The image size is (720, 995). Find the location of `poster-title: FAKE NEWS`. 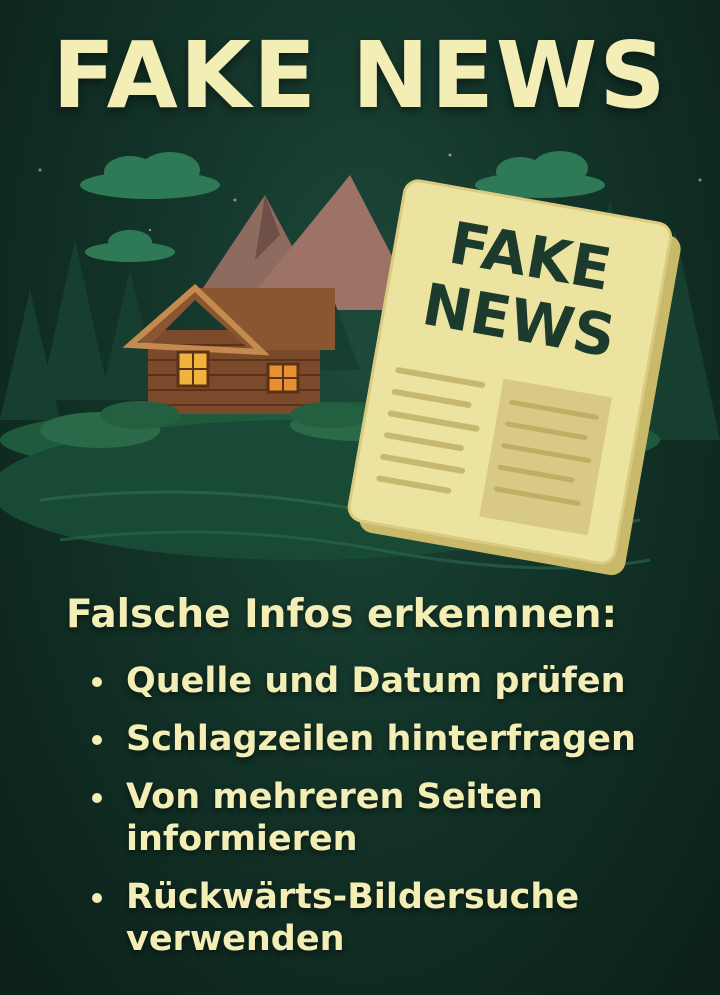

poster-title: FAKE NEWS is located at coordinates (360, 75).